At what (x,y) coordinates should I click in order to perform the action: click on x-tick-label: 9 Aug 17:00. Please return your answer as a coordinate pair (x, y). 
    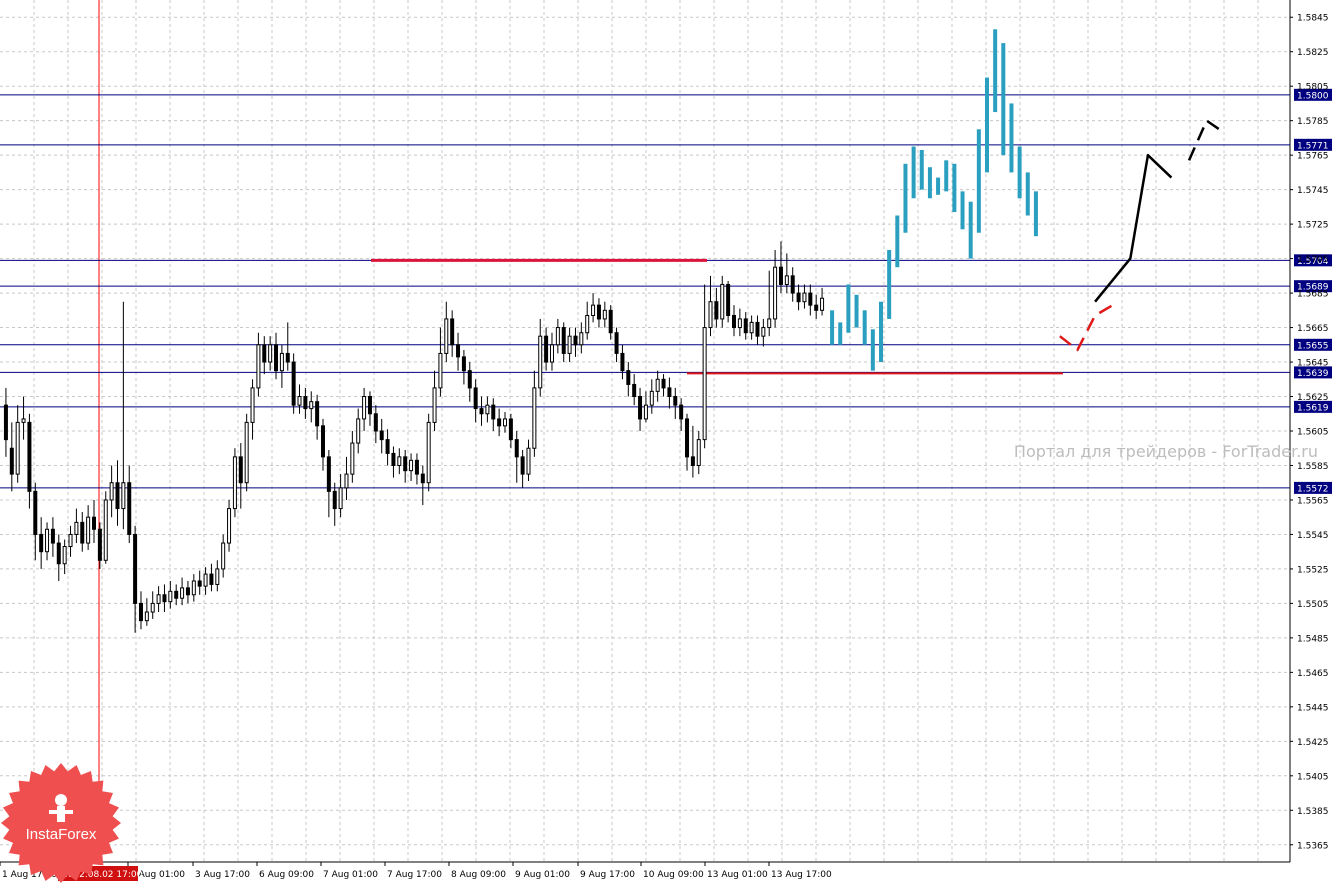
    Looking at the image, I should click on (607, 875).